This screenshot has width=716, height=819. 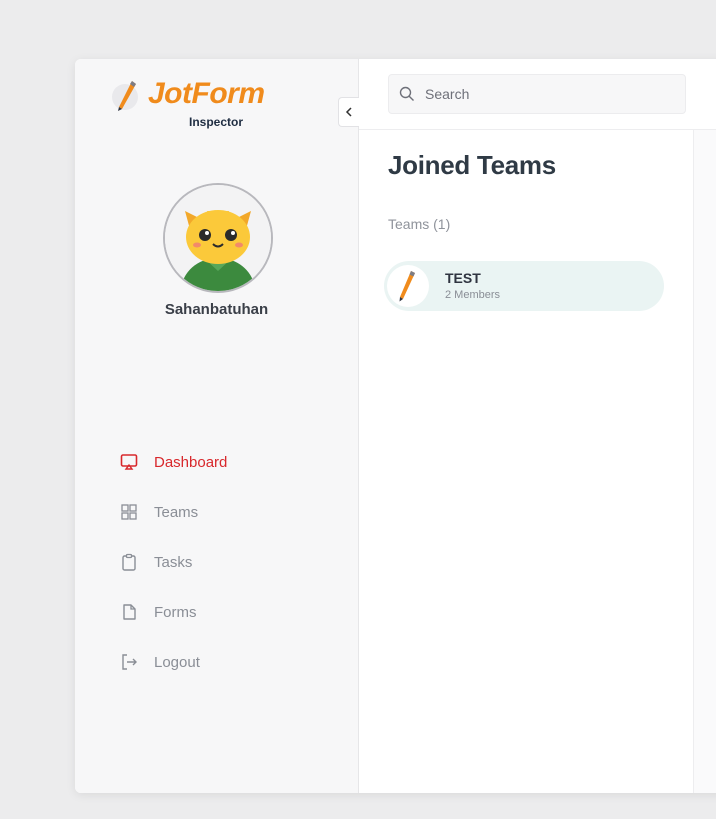 I want to click on jotform-logo: JotForm Inspector, so click(x=190, y=104).